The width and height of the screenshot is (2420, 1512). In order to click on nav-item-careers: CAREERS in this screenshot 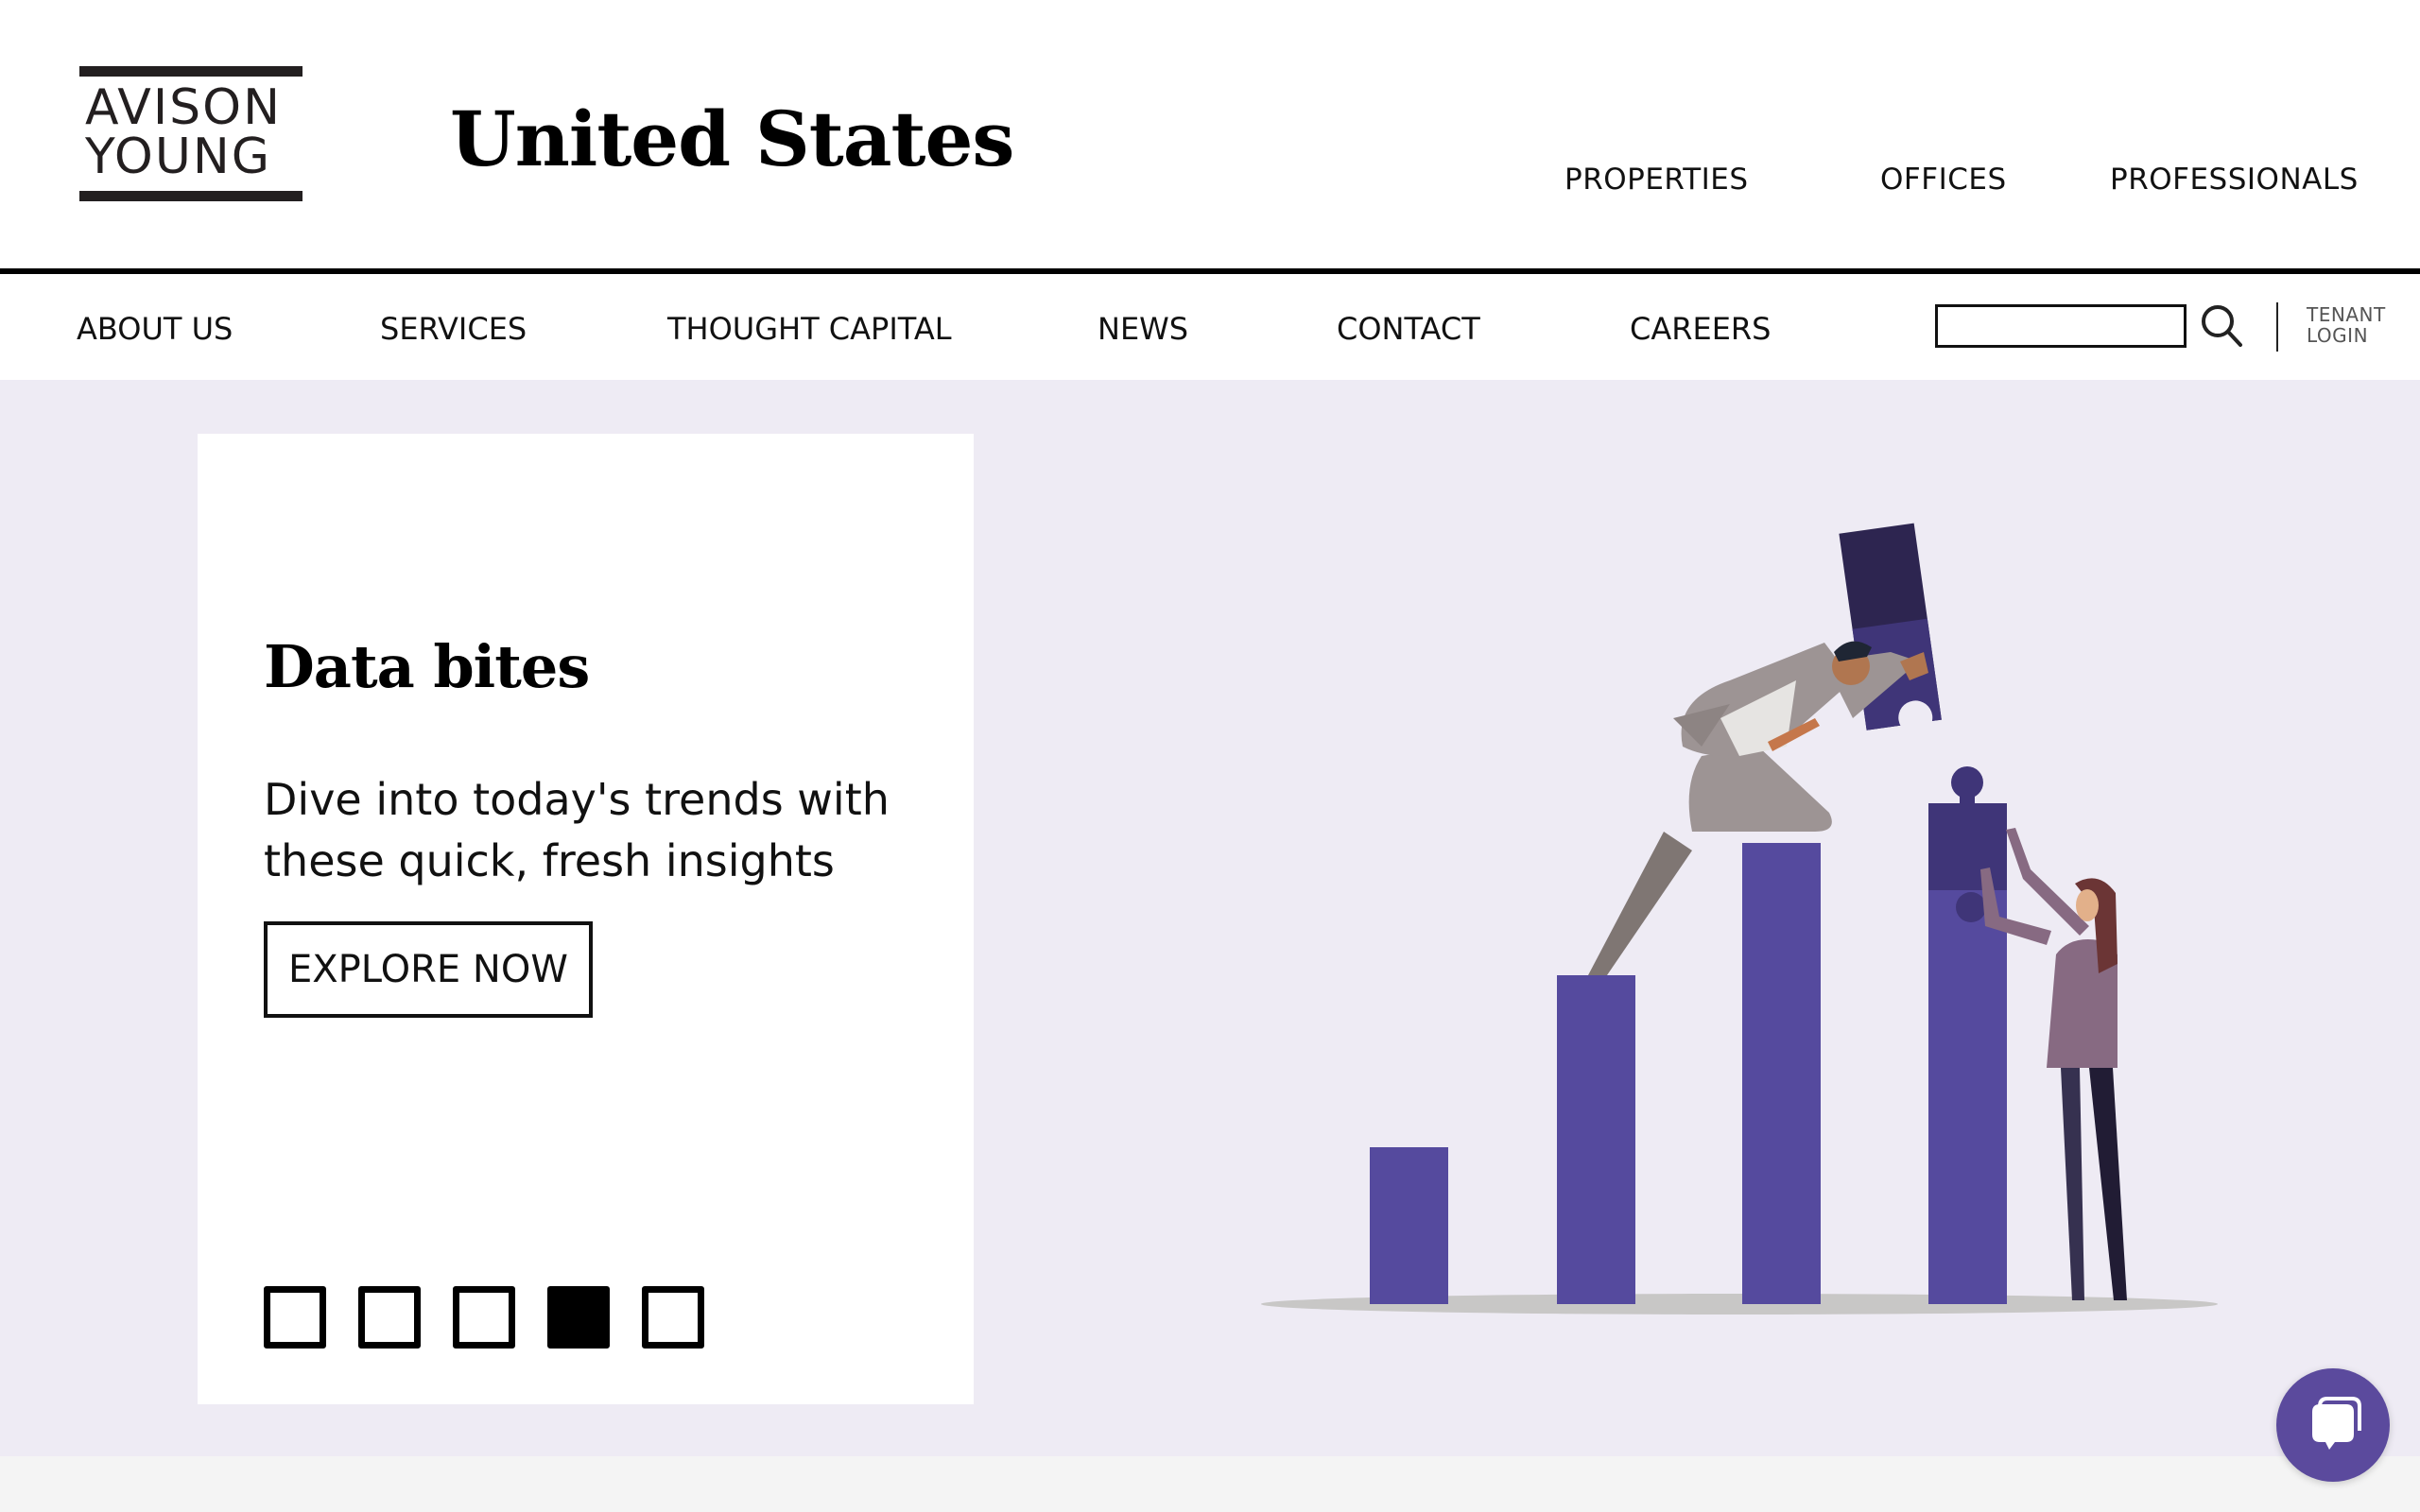, I will do `click(1701, 329)`.